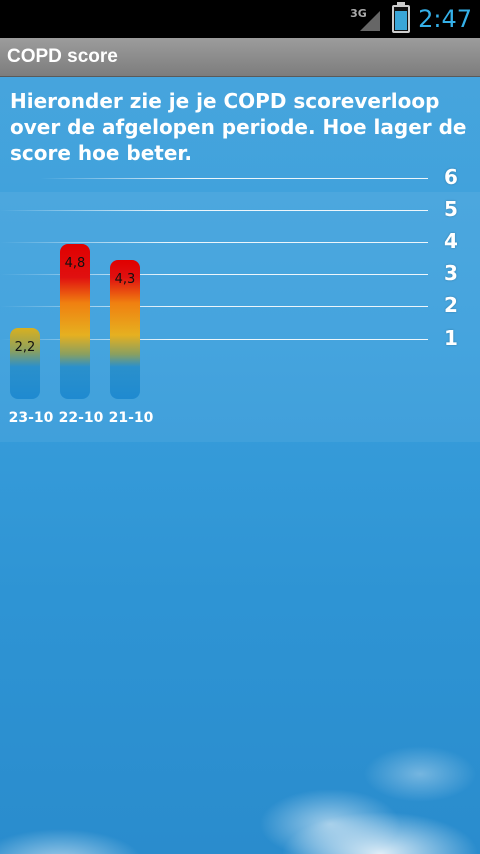 The width and height of the screenshot is (480, 854). I want to click on bar-value-label: 4,3, so click(125, 280).